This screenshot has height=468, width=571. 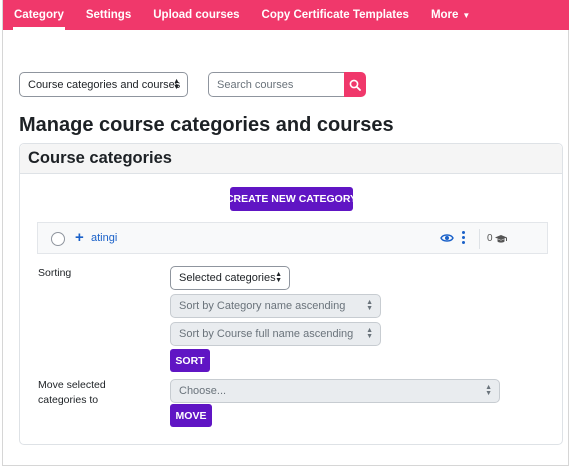 I want to click on course-count: 0, so click(x=497, y=238).